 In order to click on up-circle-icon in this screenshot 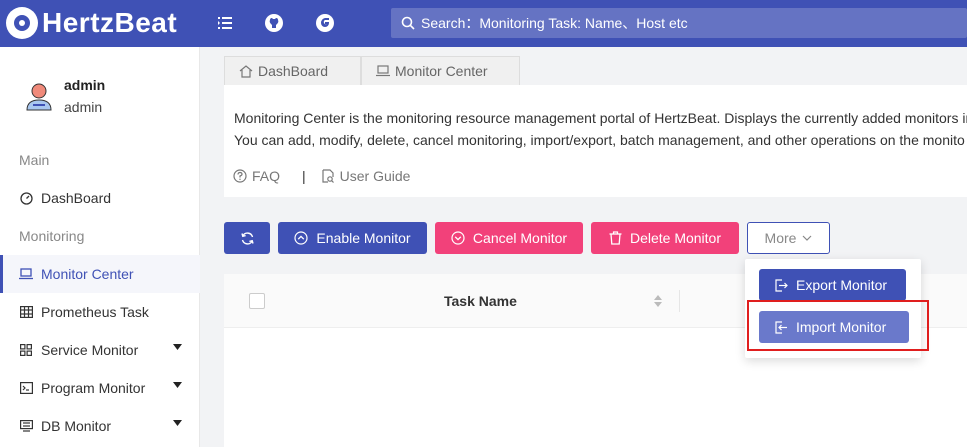, I will do `click(301, 238)`.